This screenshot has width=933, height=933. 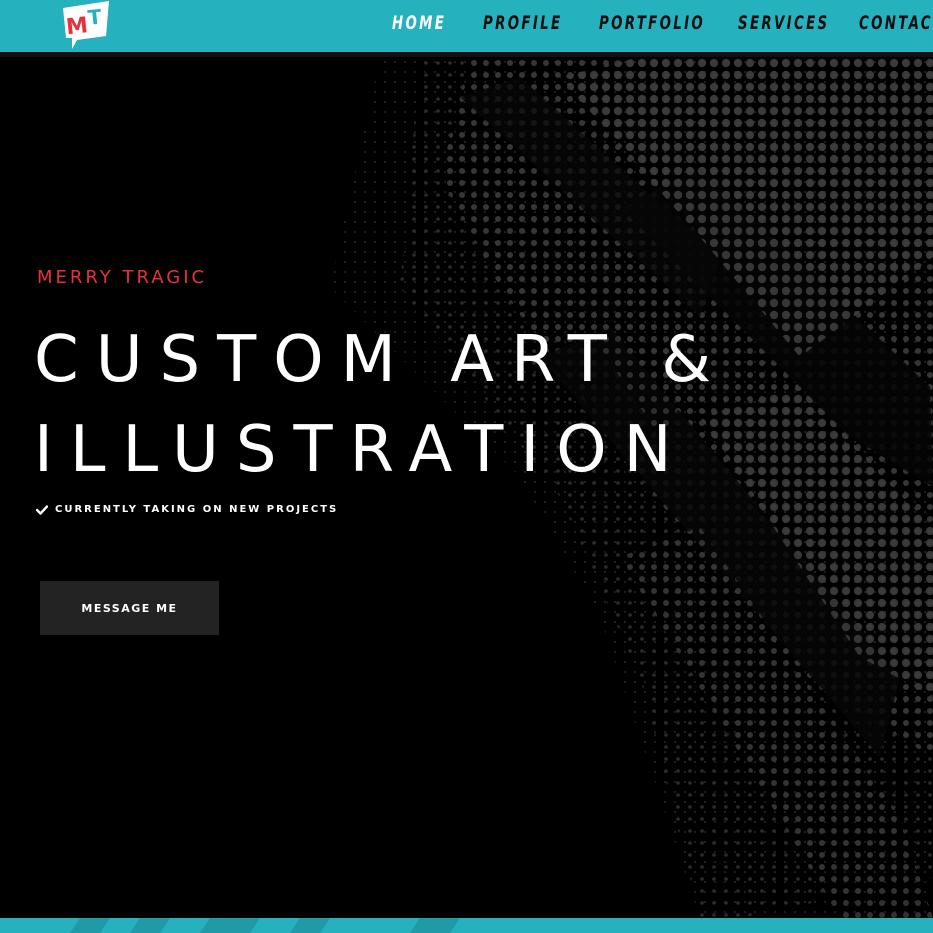 I want to click on nav-item-contact: CONTACT, so click(x=896, y=23).